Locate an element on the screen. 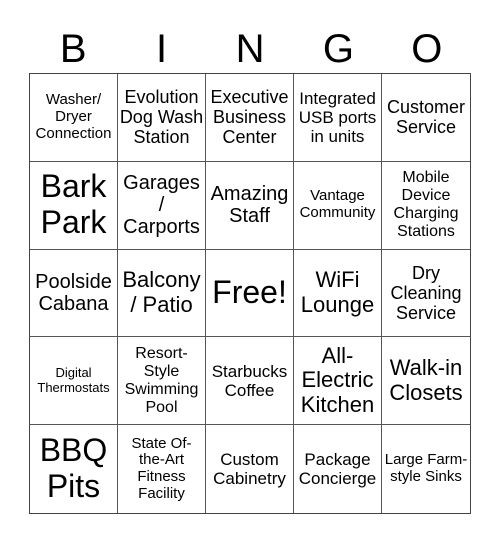 This screenshot has height=544, width=500. bingo-cell: Mobile Device Charging Stations is located at coordinates (426, 206).